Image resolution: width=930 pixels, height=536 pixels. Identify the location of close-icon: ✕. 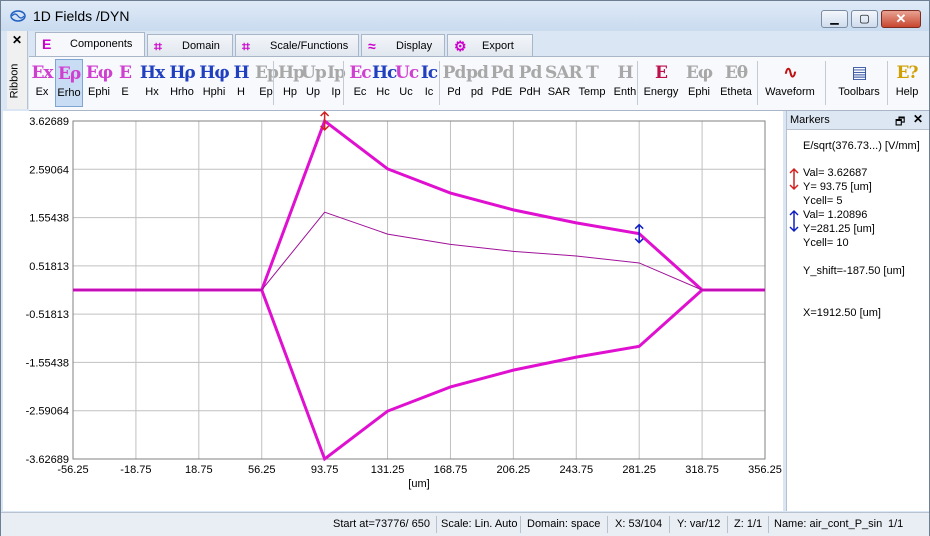
(901, 18).